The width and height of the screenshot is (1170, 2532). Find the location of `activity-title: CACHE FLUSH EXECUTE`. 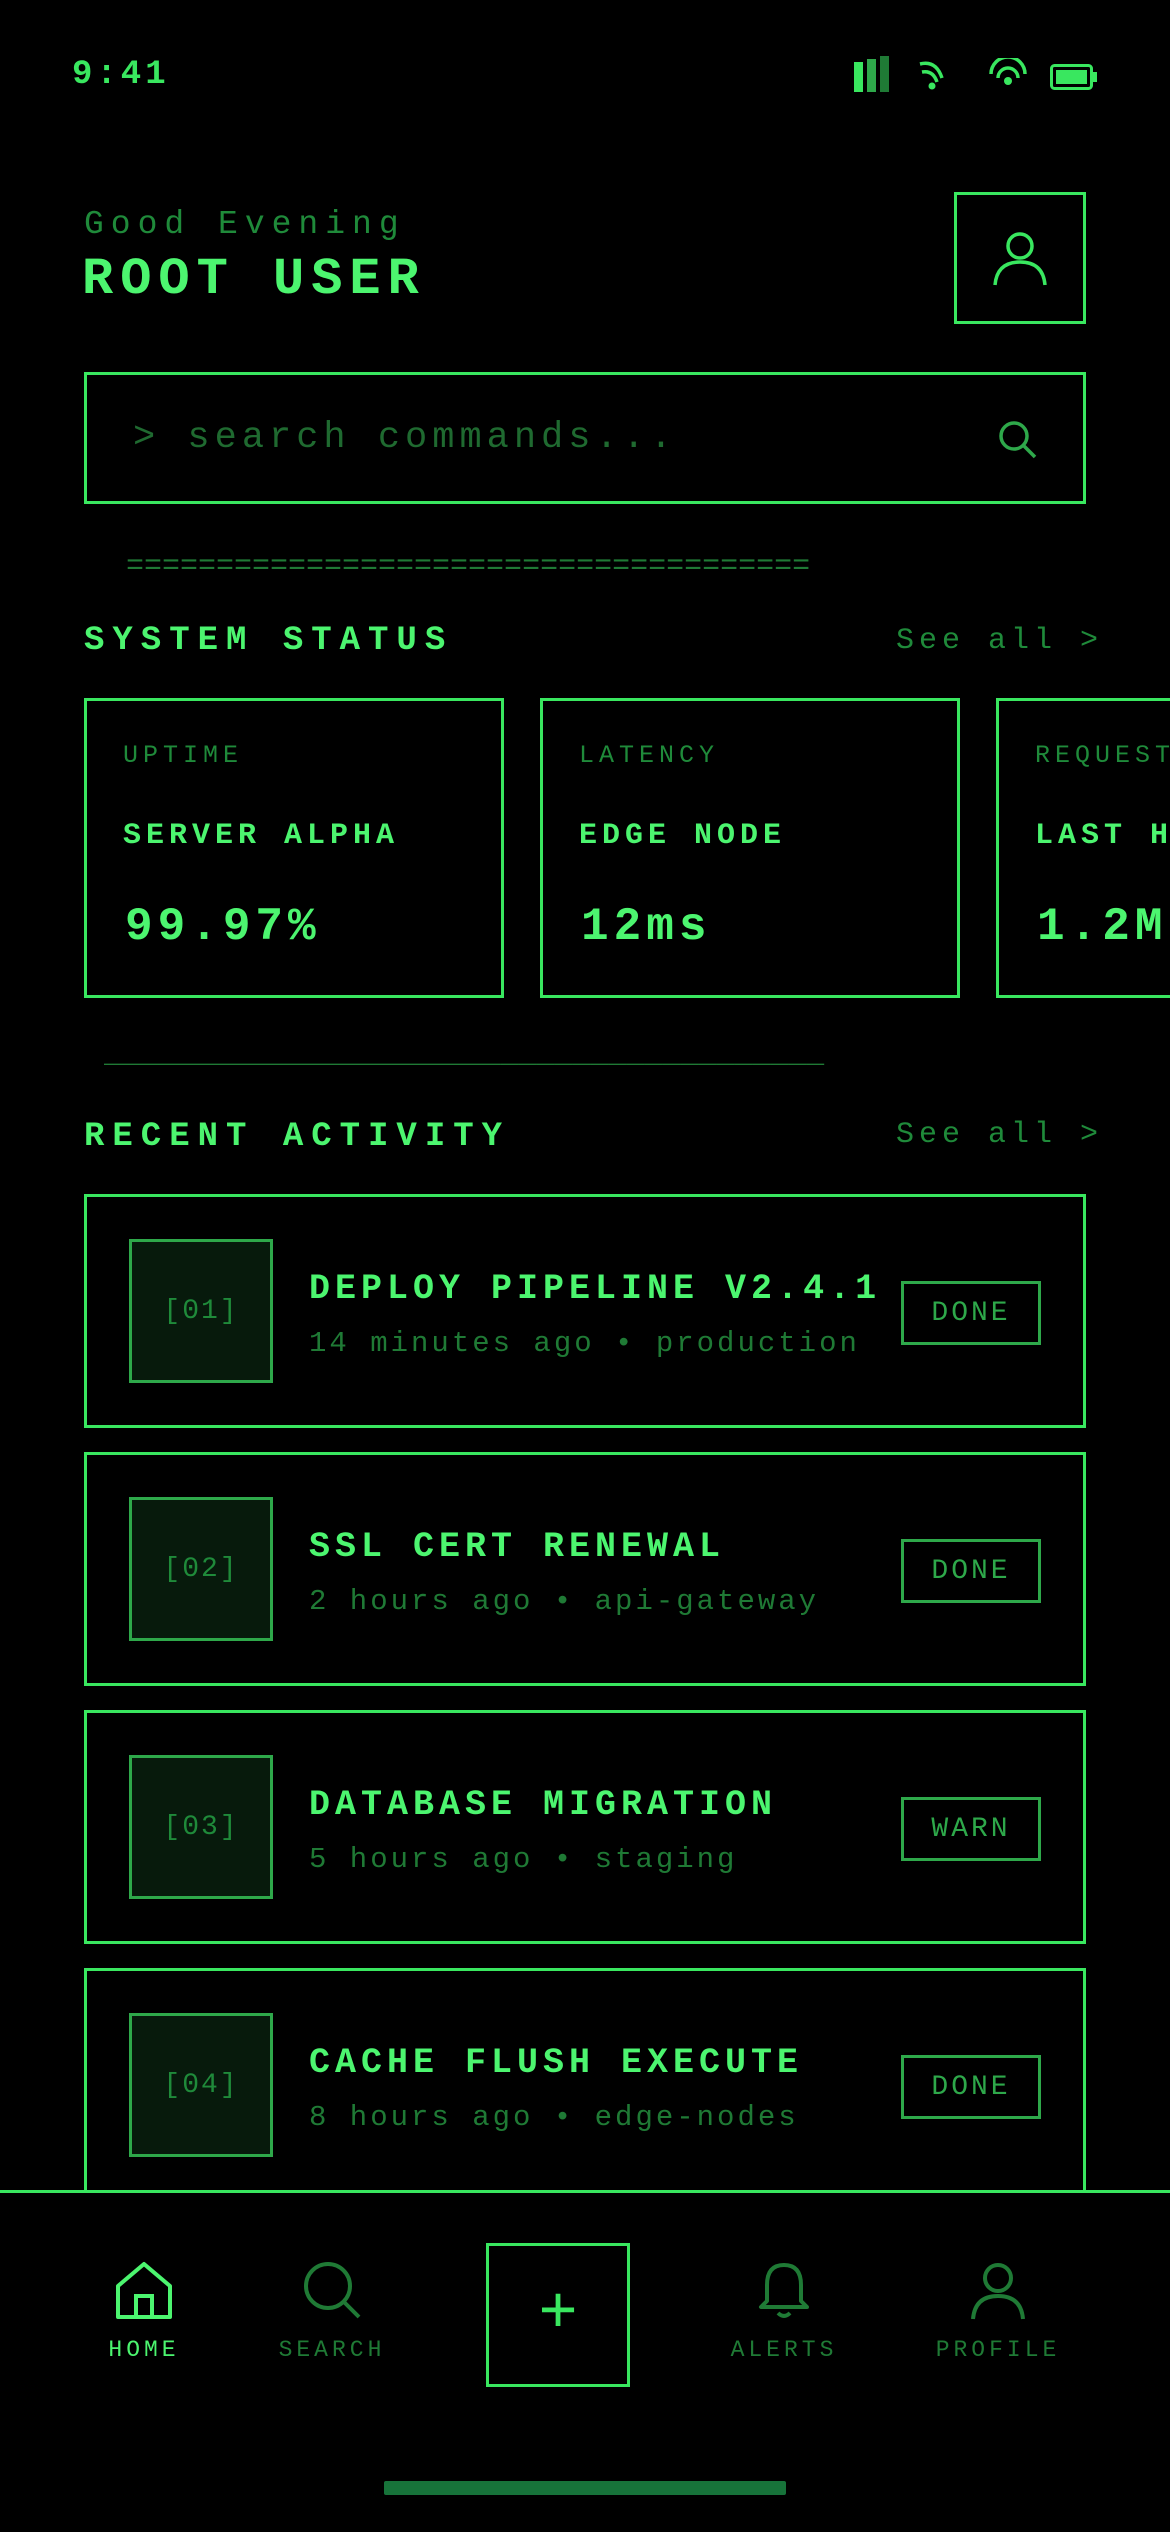

activity-title: CACHE FLUSH EXECUTE is located at coordinates (556, 2063).